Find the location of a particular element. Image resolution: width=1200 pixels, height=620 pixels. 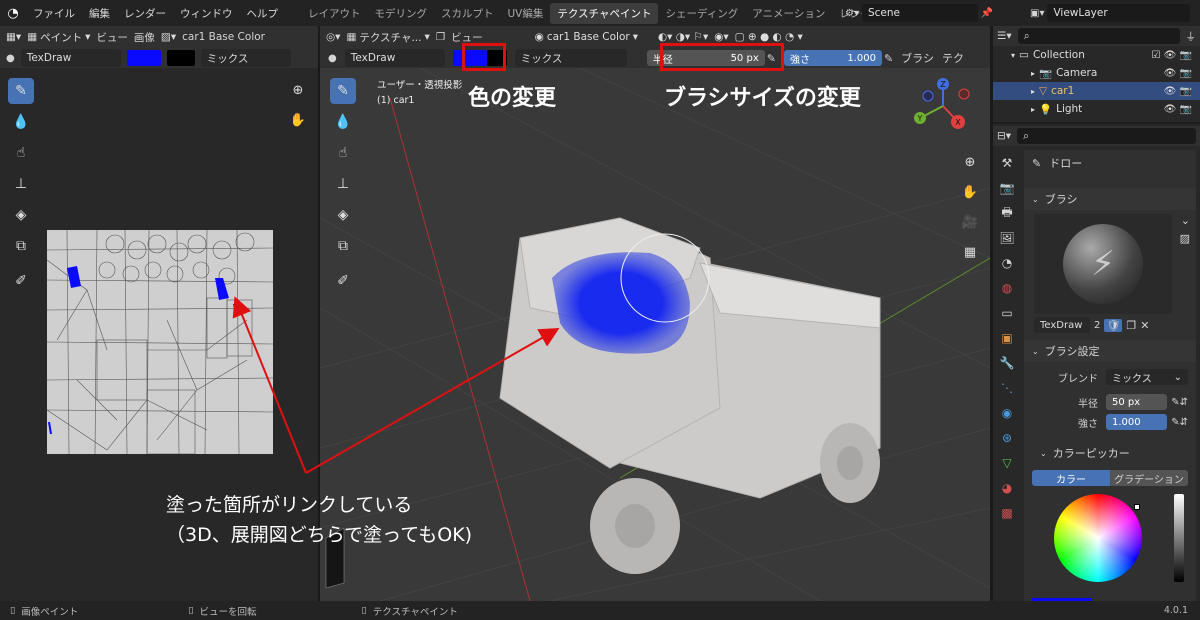

light-visibility-icons: 👁 📷 is located at coordinates (1178, 109).